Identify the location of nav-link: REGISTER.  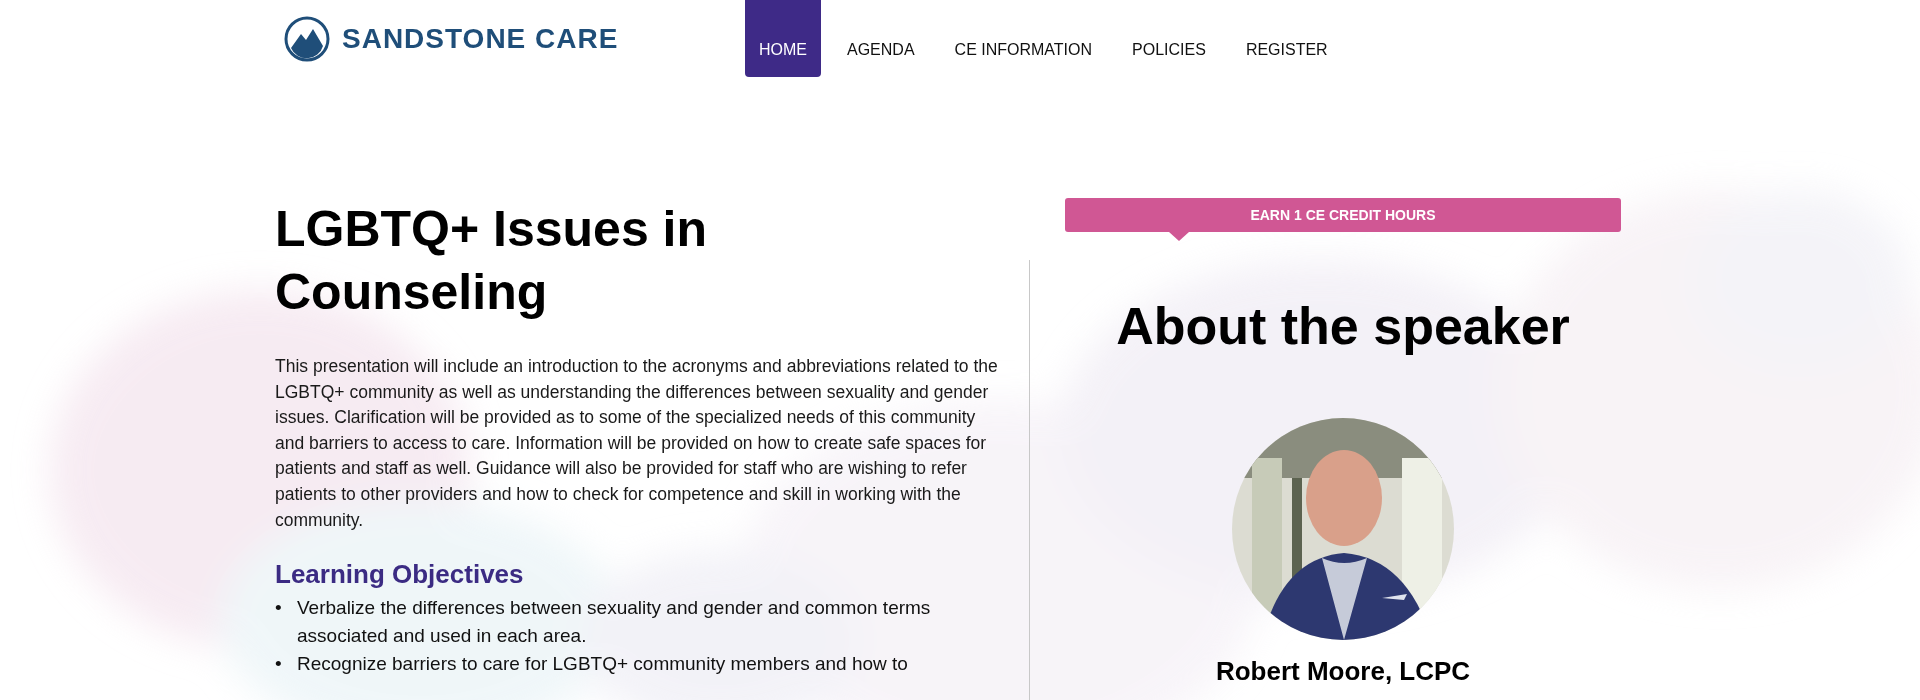
(1286, 38).